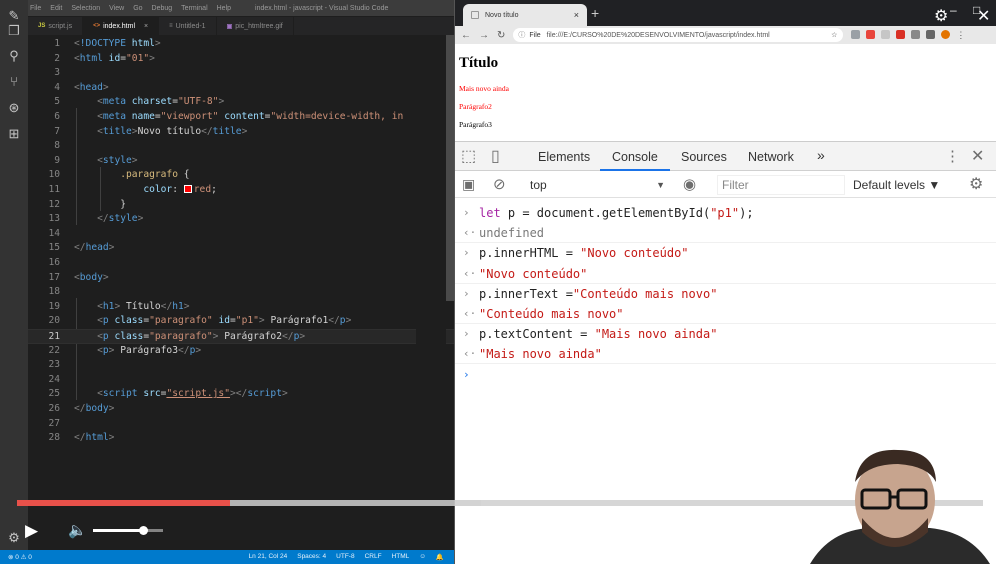 The width and height of the screenshot is (996, 564). Describe the element at coordinates (241, 161) in the screenshot. I see `code-line: 9 <style>` at that location.